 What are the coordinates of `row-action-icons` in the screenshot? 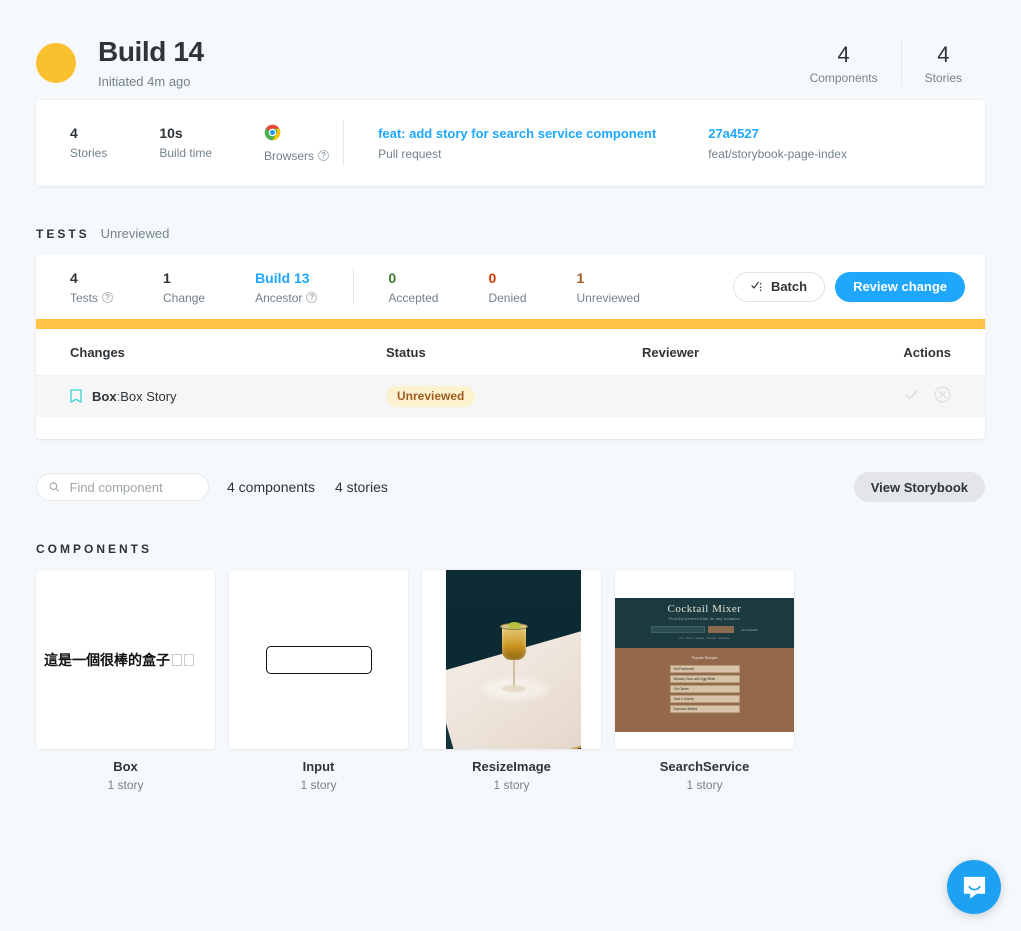 It's located at (927, 394).